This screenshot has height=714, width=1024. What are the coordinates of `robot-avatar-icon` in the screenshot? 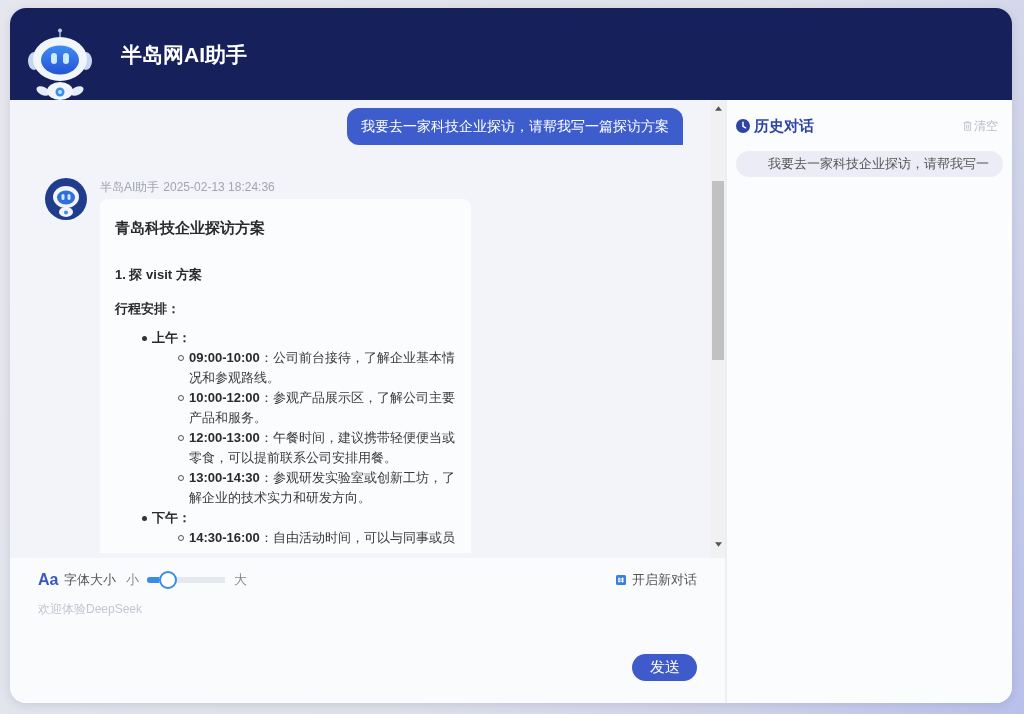 It's located at (66, 199).